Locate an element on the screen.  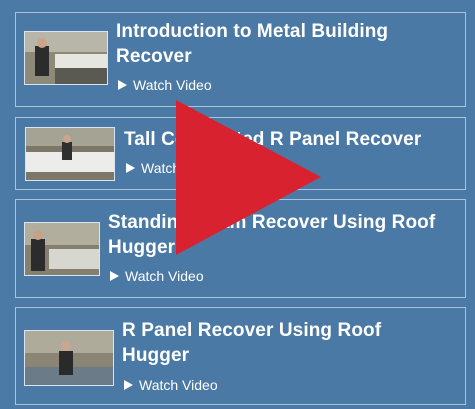
video-title: Introduction to Metal Building Recover is located at coordinates (252, 44).